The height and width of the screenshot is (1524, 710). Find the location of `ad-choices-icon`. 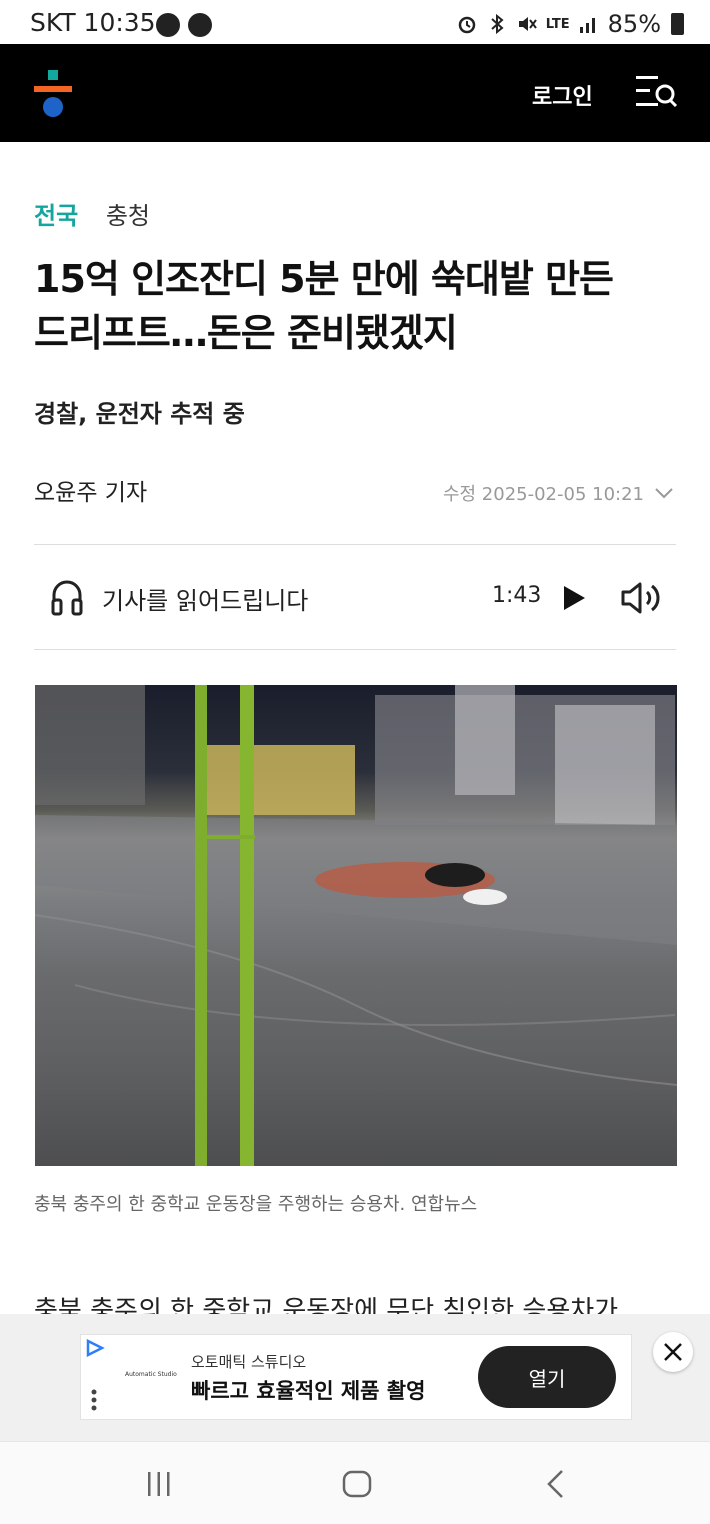

ad-choices-icon is located at coordinates (95, 1348).